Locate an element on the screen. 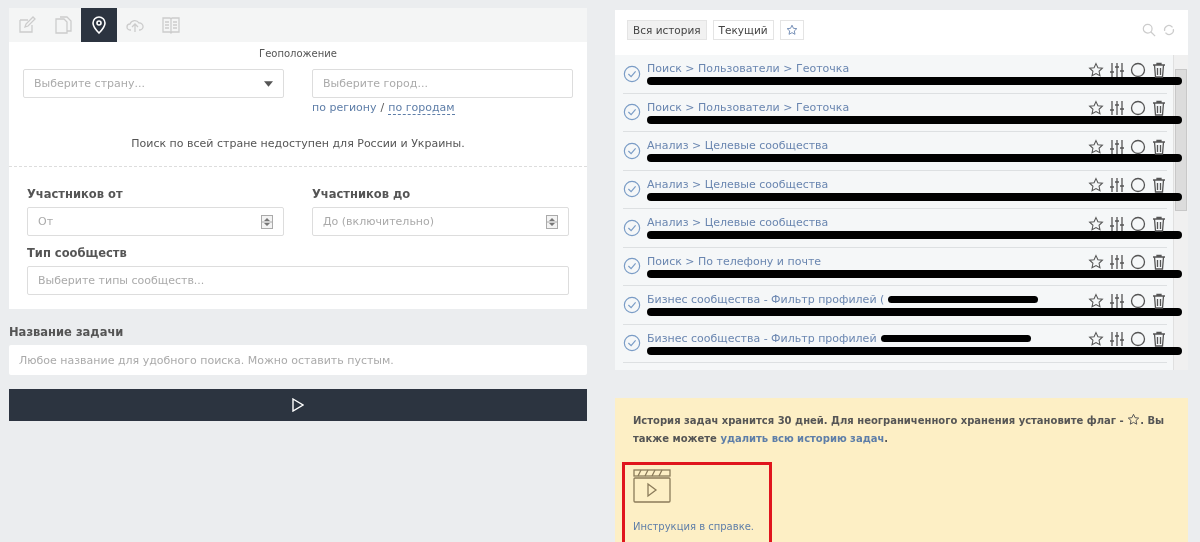  task-title-link: Бизнес сообщества - Фильтр профилей is located at coordinates (762, 338).